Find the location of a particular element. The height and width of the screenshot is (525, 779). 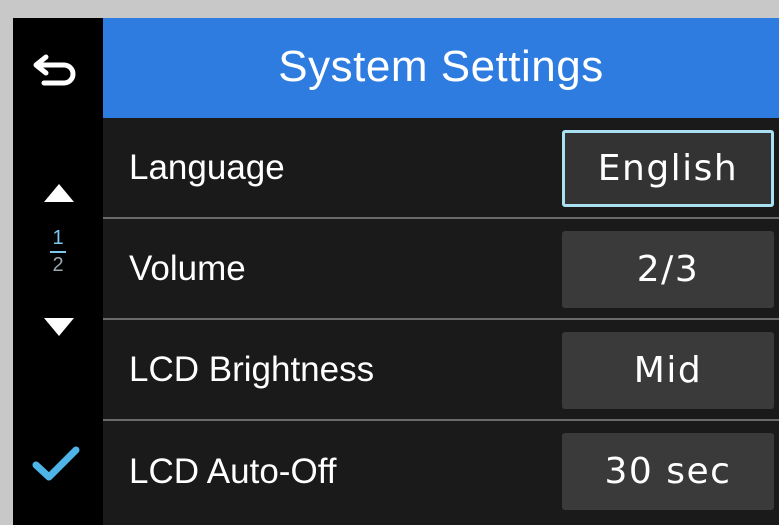

setting-value-button: English is located at coordinates (668, 168).